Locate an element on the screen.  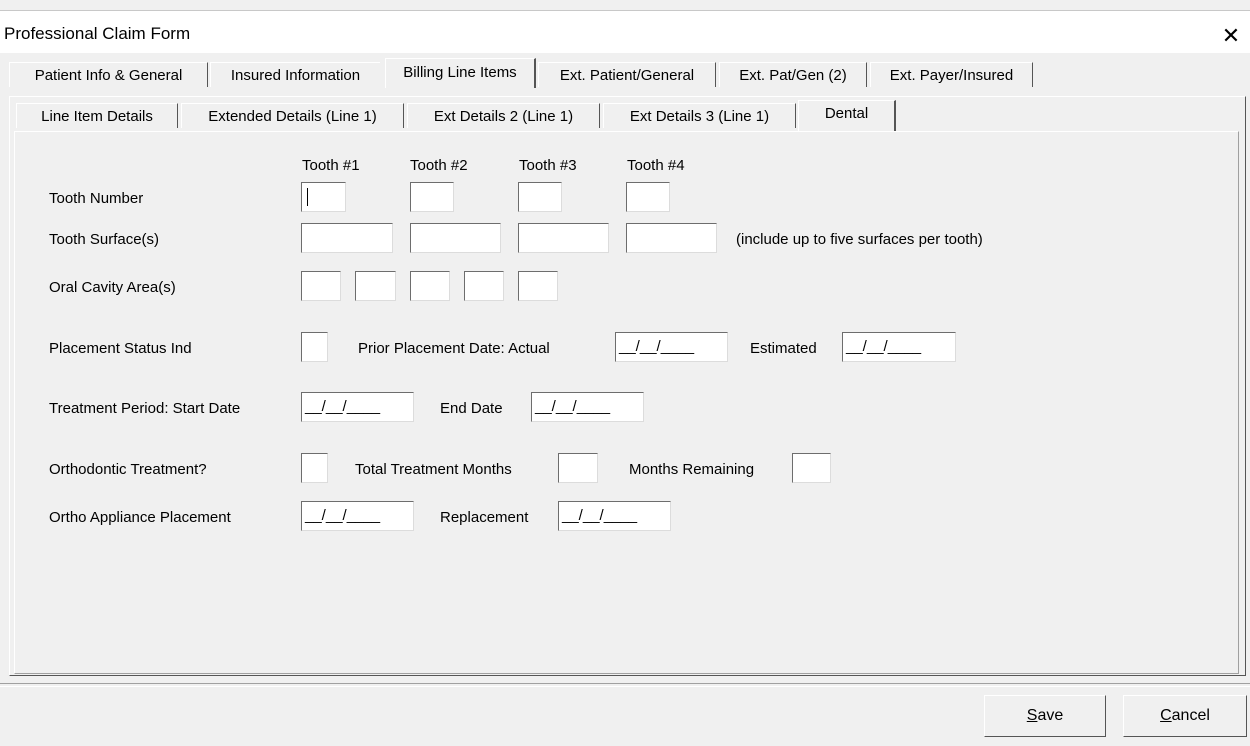
tab-ext-details-3: Ext Details 3 (Line 1) is located at coordinates (699, 115).